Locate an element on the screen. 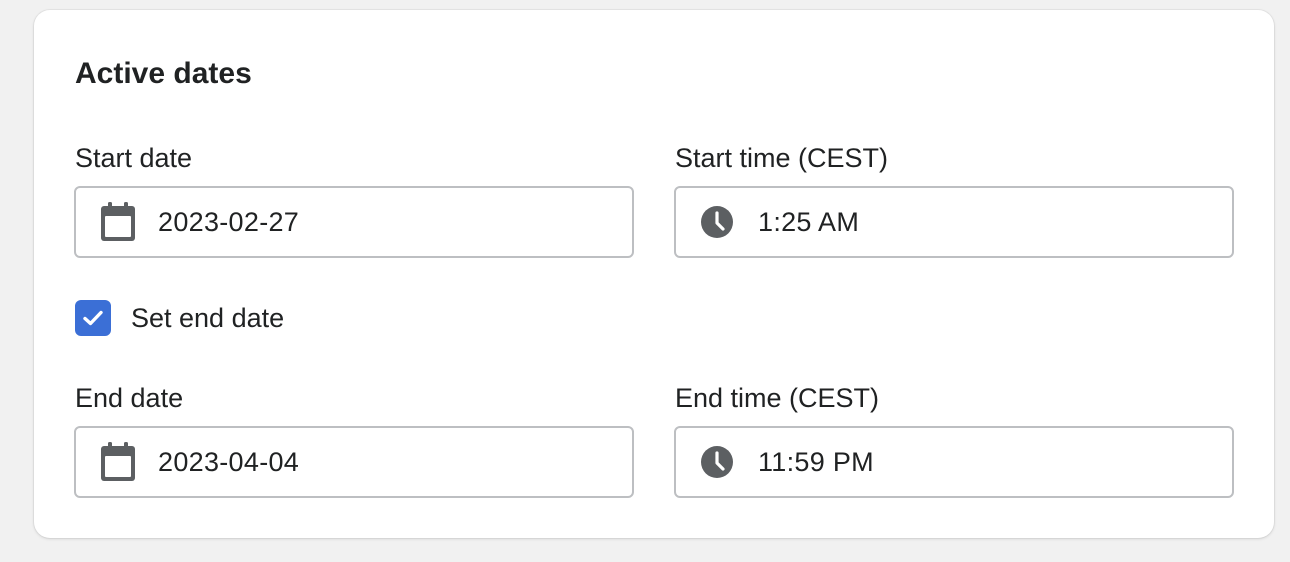 The height and width of the screenshot is (562, 1290). end-time-label: End time (CEST) is located at coordinates (777, 398).